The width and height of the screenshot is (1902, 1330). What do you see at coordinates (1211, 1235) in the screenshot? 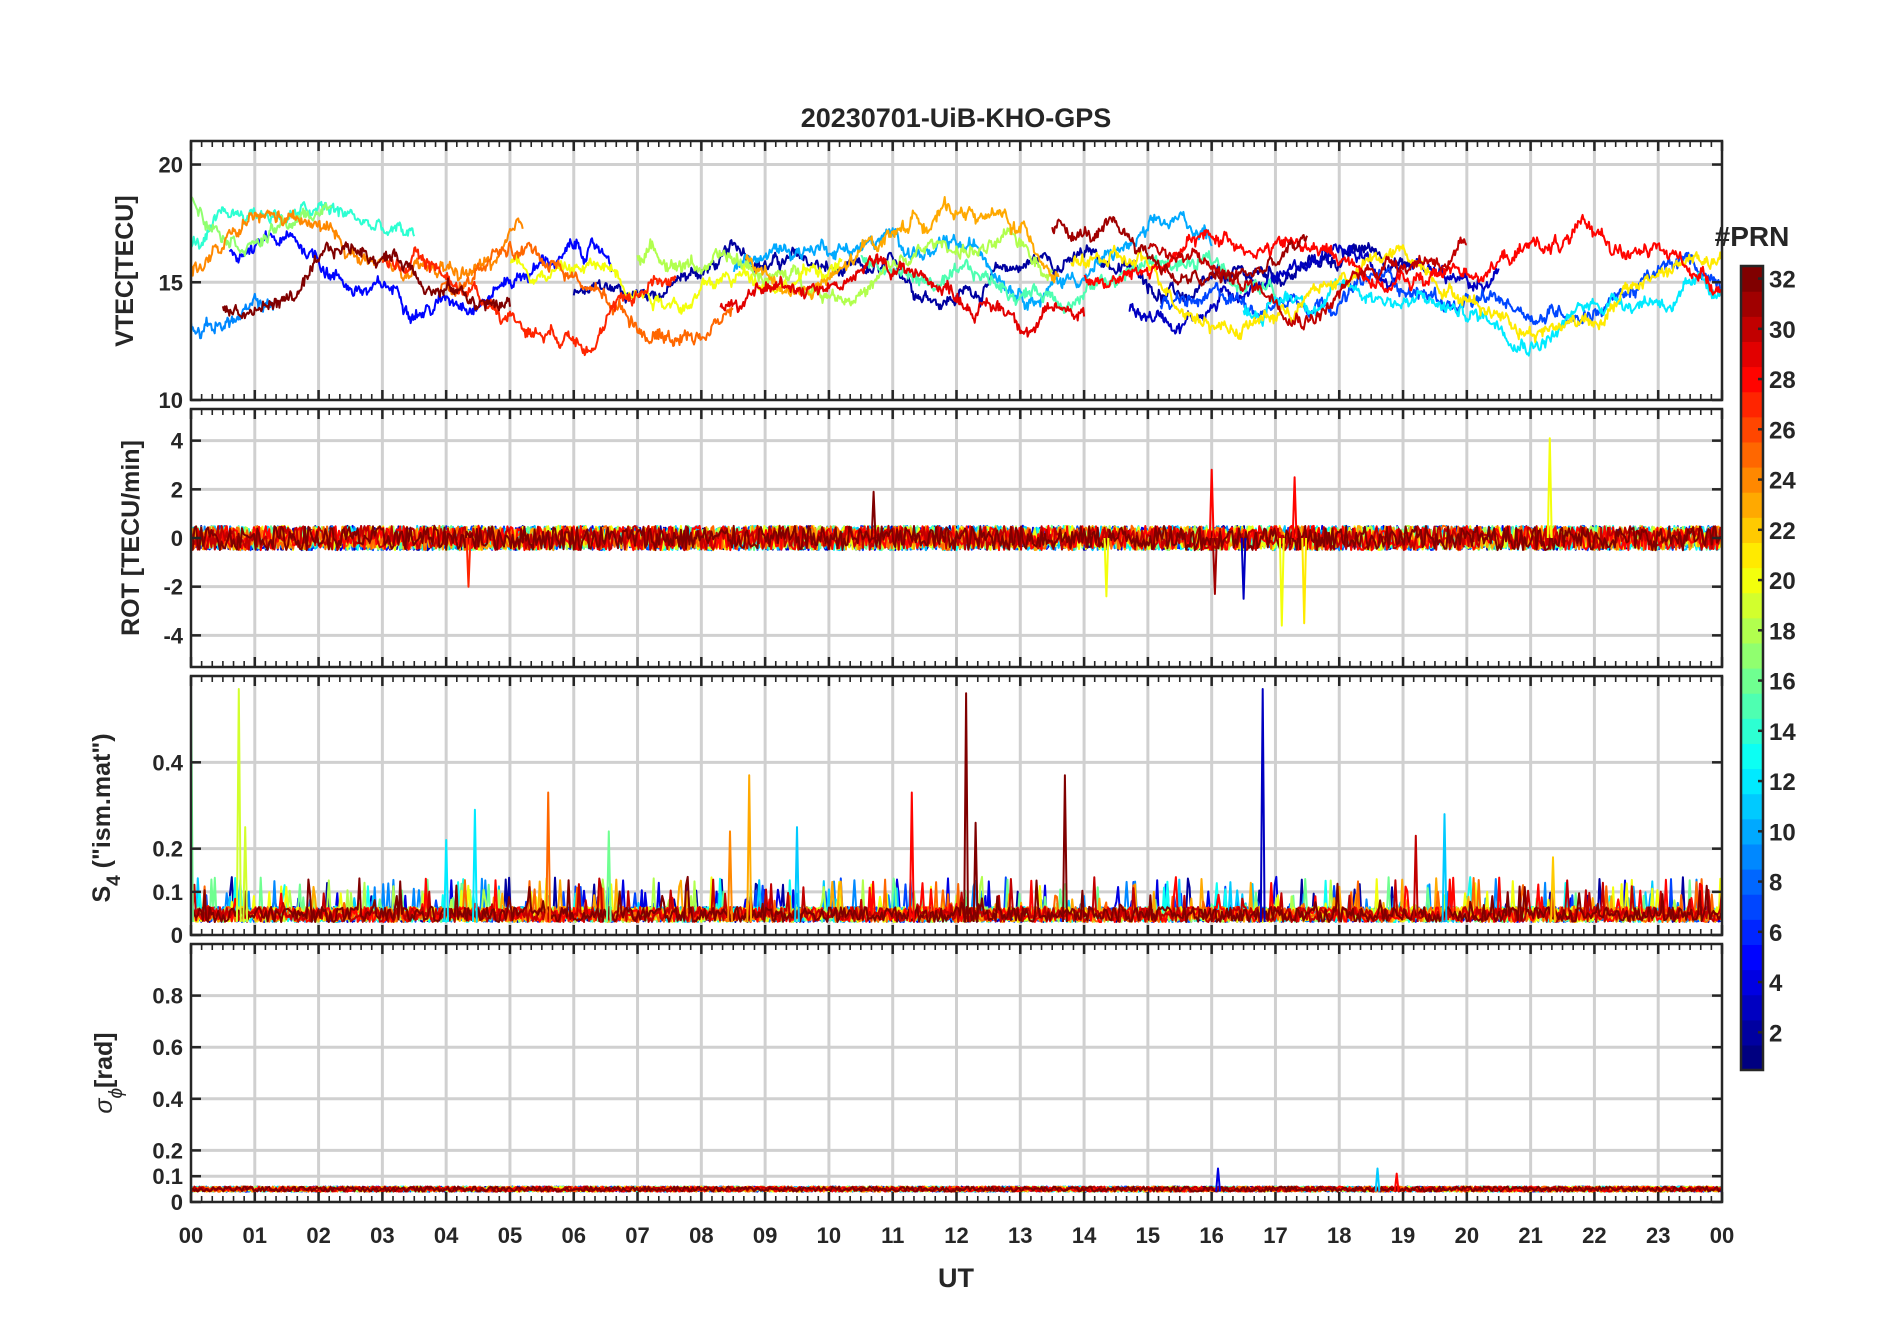
I see `x-tick-label: 16` at bounding box center [1211, 1235].